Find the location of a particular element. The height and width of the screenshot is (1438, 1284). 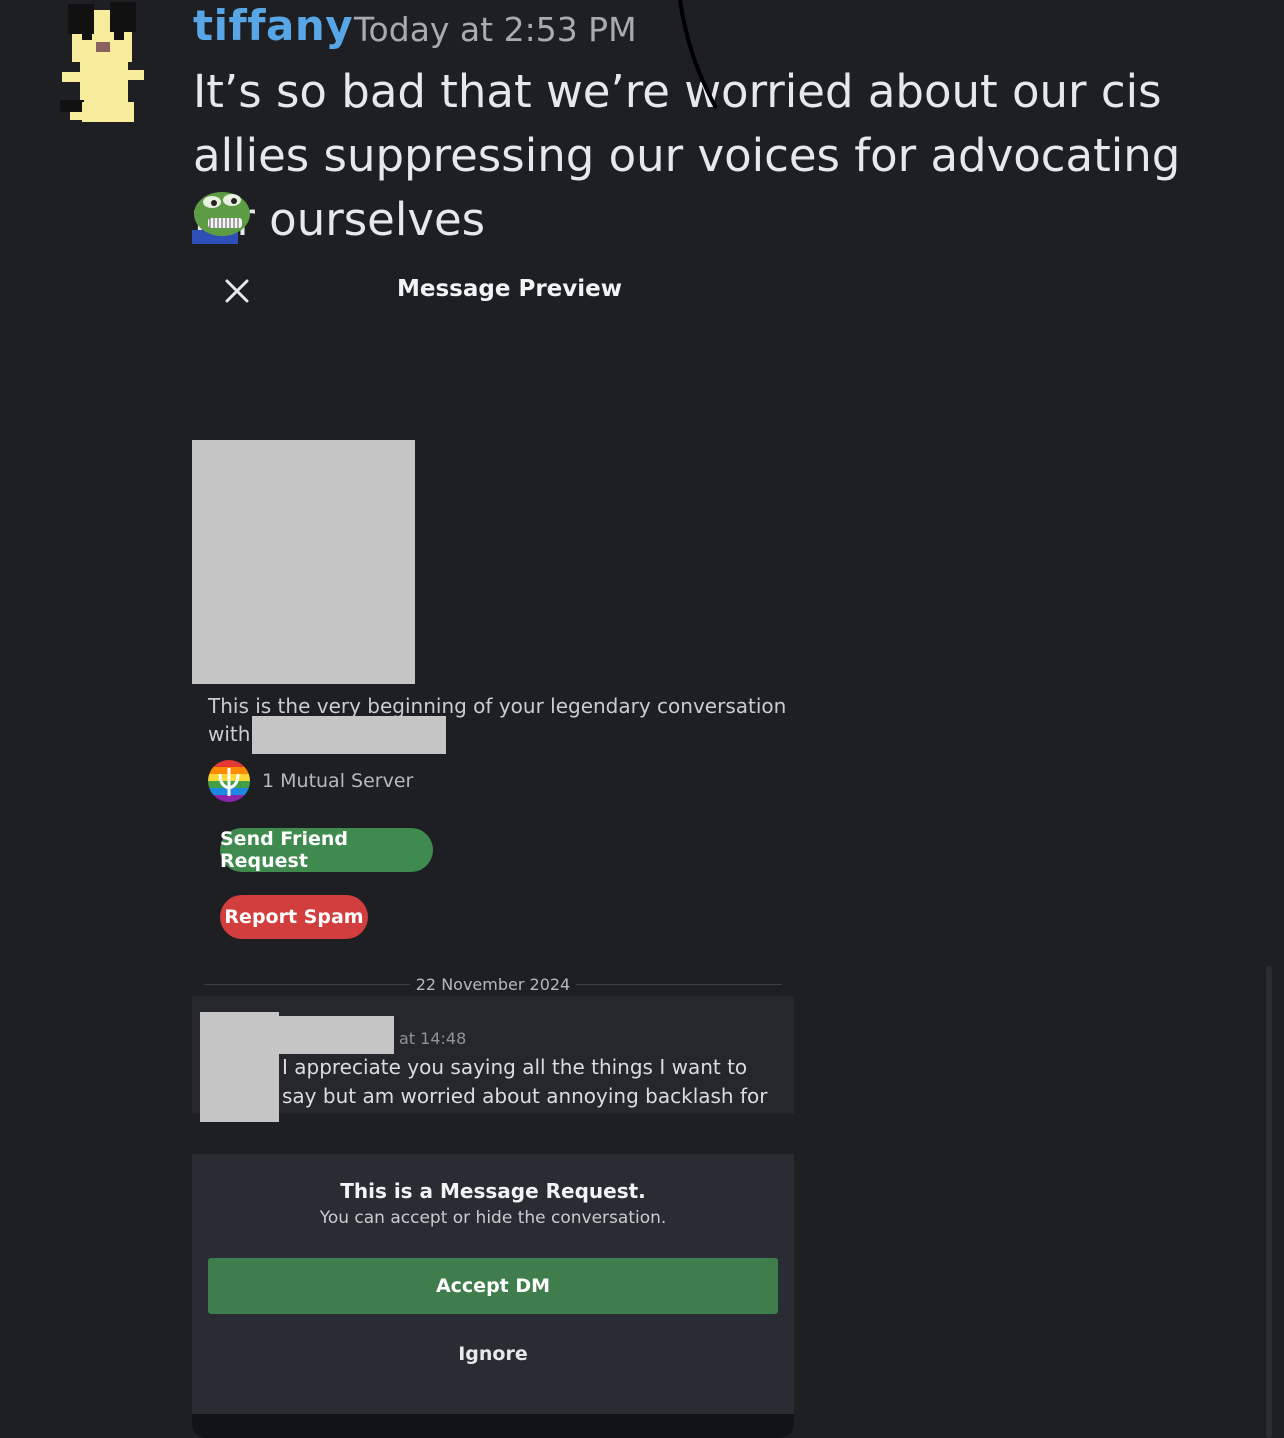

mutual-servers-label: 1 Mutual Server is located at coordinates (337, 781).